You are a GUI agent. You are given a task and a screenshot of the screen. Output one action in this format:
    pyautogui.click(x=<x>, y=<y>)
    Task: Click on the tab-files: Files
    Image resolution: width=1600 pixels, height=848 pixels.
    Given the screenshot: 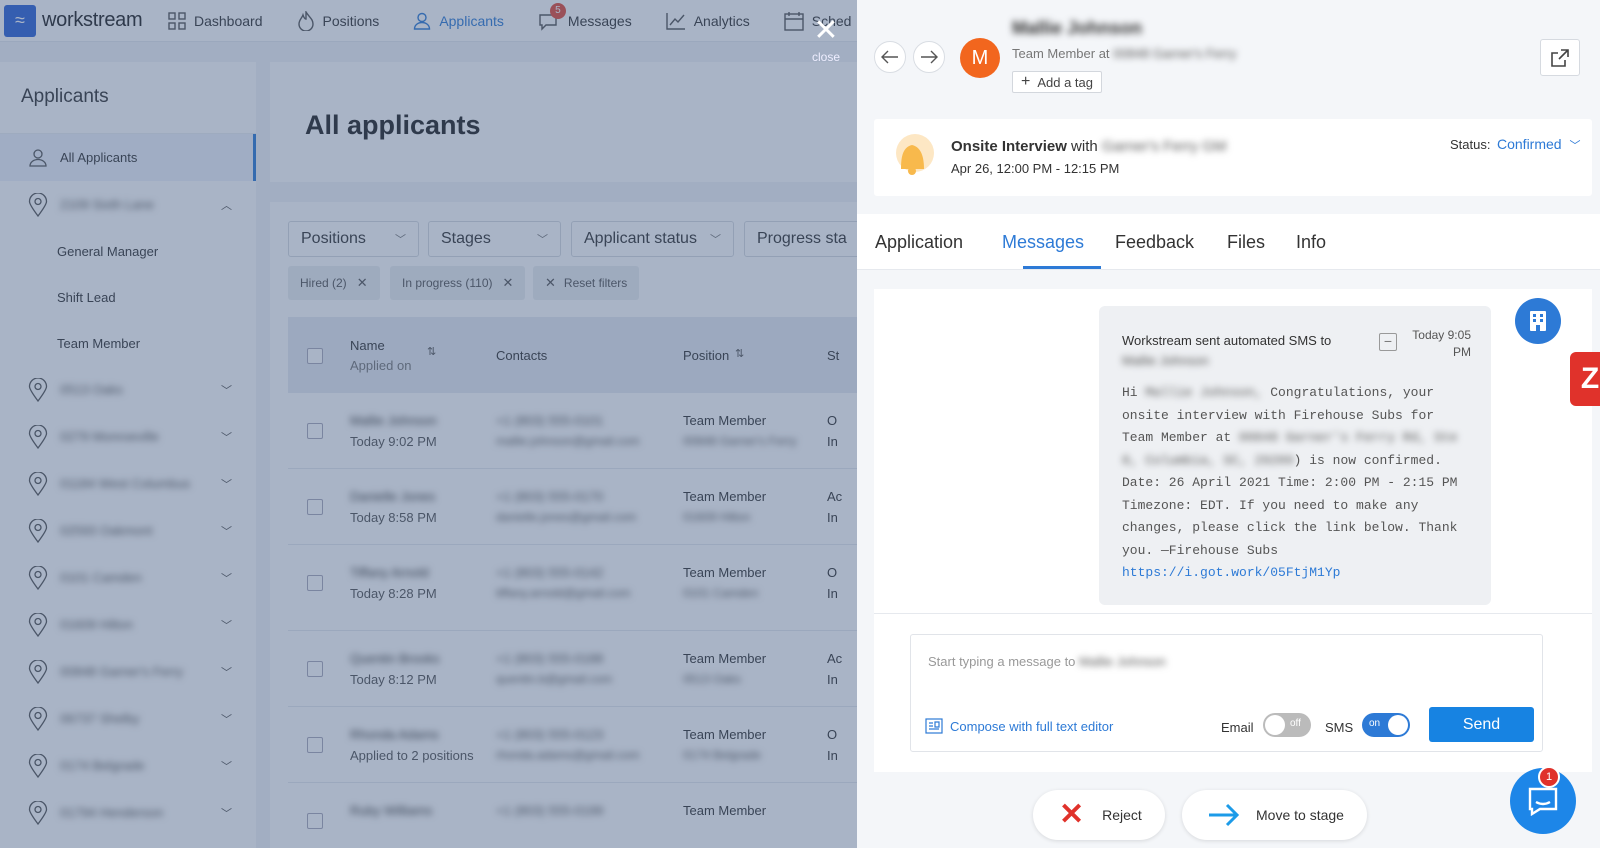 What is the action you would take?
    pyautogui.click(x=1246, y=242)
    